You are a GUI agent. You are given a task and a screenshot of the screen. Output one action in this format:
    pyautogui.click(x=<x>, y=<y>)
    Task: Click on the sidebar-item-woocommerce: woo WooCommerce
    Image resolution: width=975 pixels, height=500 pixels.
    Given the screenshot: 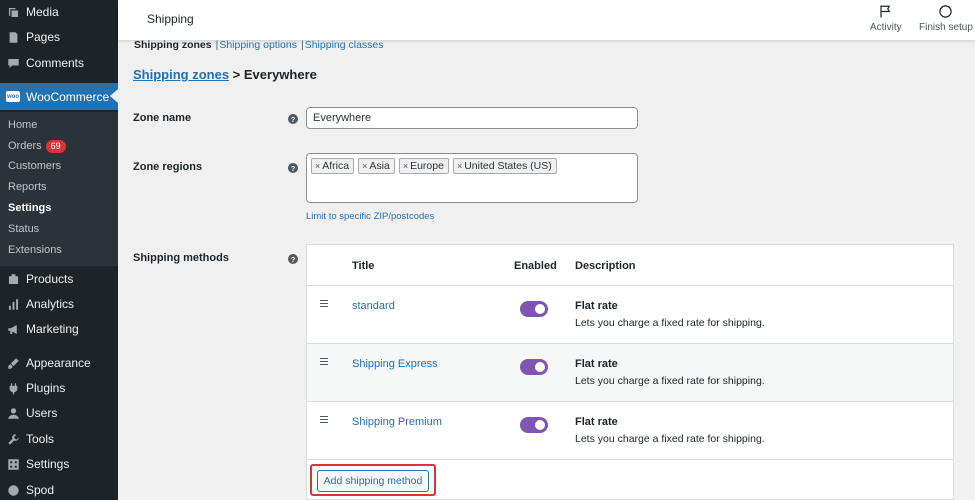 What is the action you would take?
    pyautogui.click(x=59, y=96)
    